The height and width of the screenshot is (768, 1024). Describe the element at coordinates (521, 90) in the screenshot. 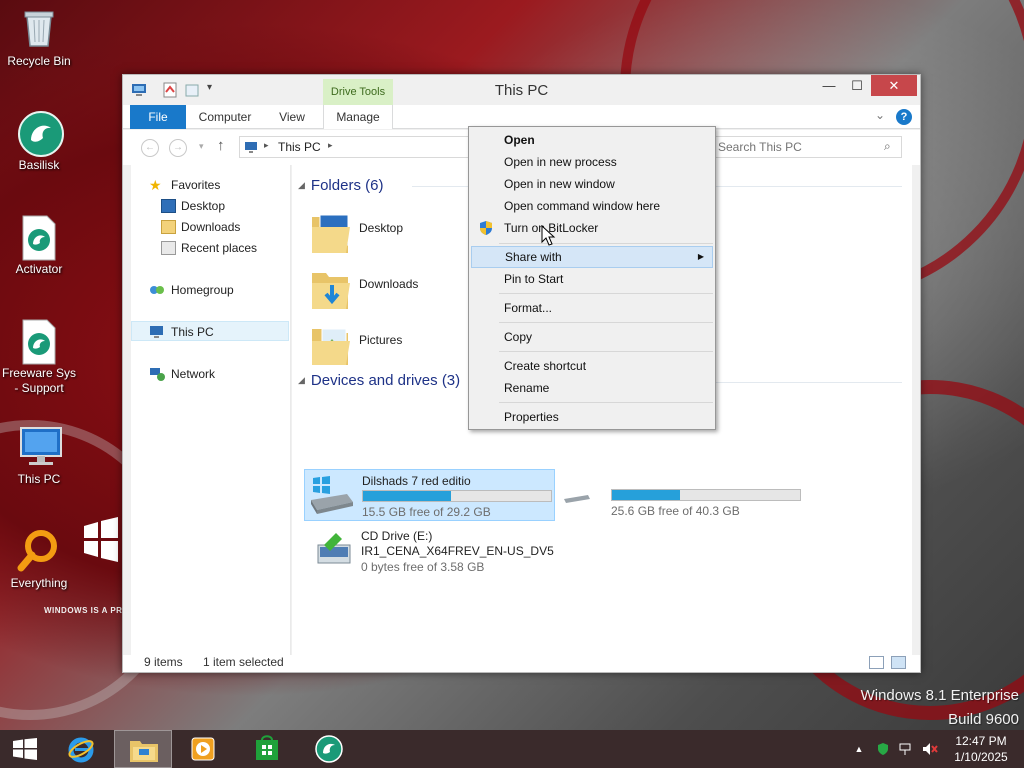

I see `title-bar: ▾ Drive Tools This PC — ☐ ✕` at that location.